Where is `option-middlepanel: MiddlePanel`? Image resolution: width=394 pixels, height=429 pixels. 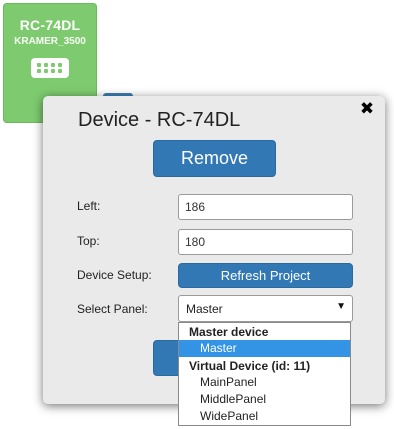 option-middlepanel: MiddlePanel is located at coordinates (264, 399).